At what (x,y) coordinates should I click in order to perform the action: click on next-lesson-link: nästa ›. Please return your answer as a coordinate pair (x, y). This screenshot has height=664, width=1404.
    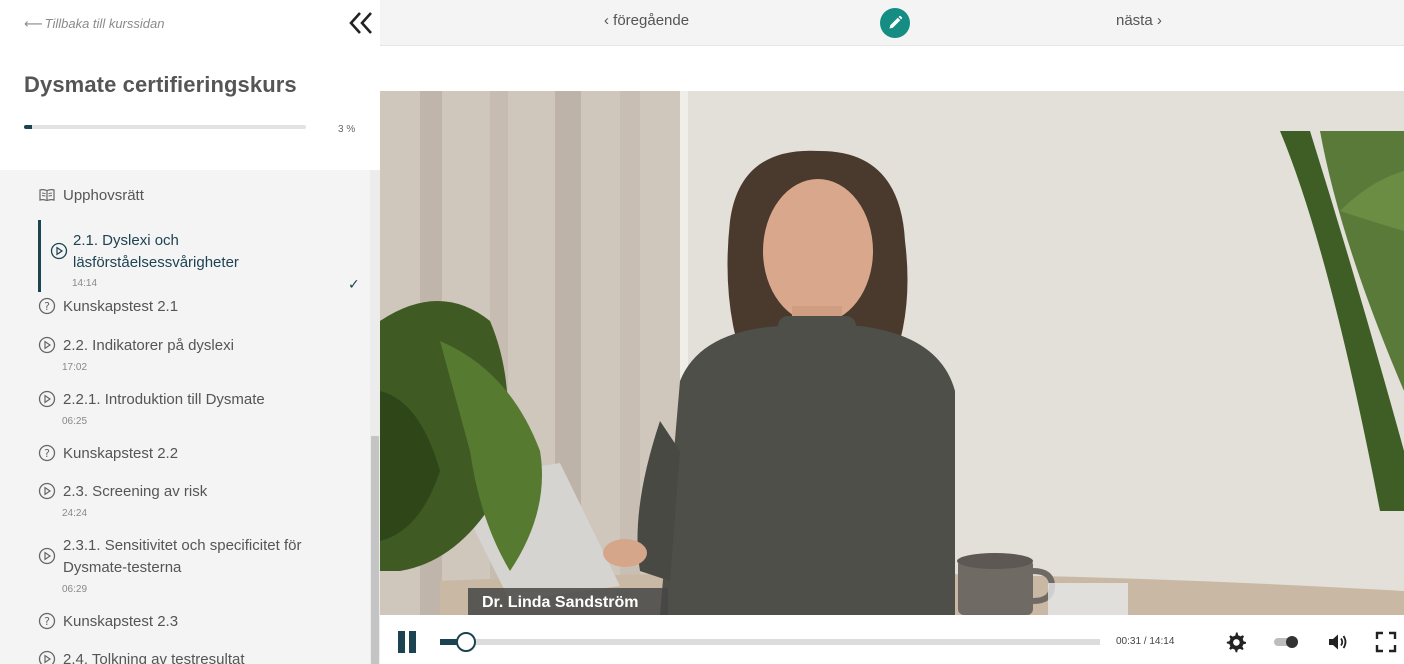
    Looking at the image, I should click on (1139, 20).